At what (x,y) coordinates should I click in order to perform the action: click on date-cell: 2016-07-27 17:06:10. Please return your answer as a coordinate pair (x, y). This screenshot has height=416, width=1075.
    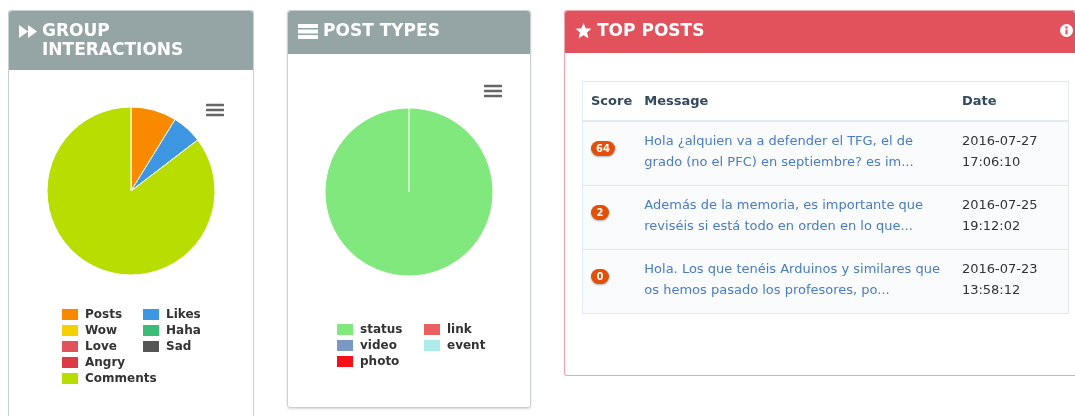
    Looking at the image, I should click on (1015, 152).